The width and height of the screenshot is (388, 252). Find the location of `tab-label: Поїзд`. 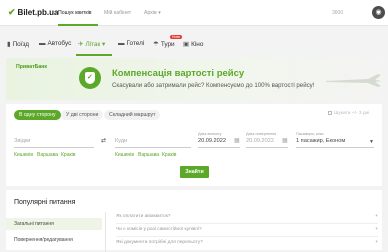

tab-label: Поїзд is located at coordinates (21, 44).